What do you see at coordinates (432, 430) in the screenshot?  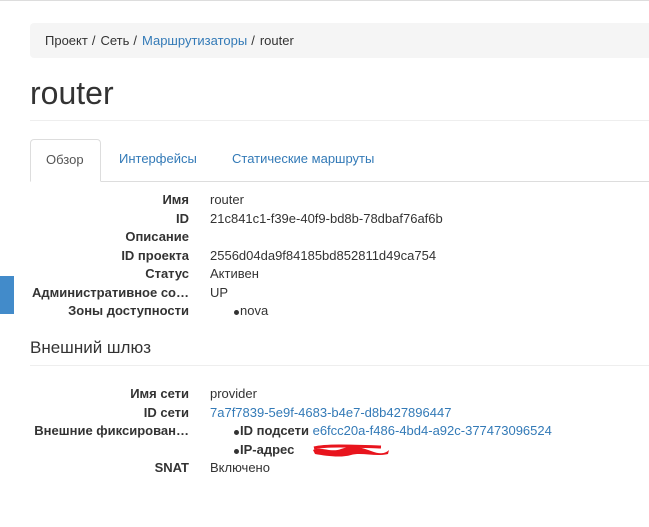 I see `subnet-id-link: e6fcc20a-f486-4bd4-a92c-377473096524` at bounding box center [432, 430].